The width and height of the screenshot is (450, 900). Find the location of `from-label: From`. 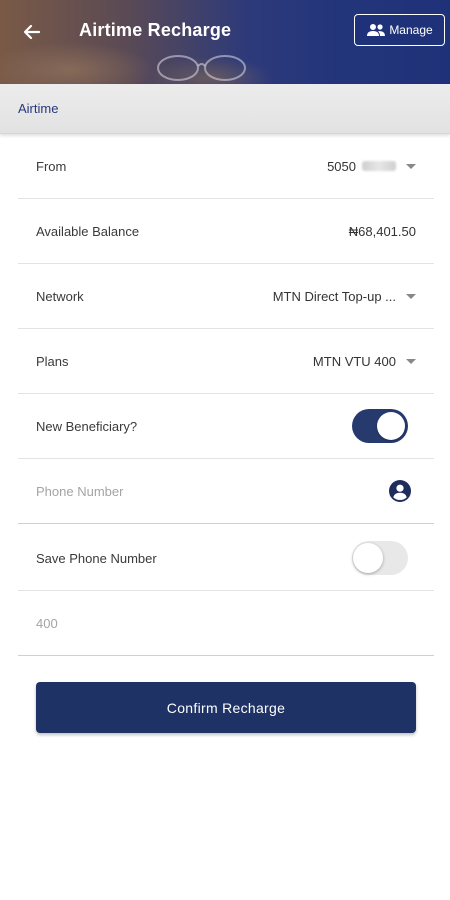

from-label: From is located at coordinates (51, 166).